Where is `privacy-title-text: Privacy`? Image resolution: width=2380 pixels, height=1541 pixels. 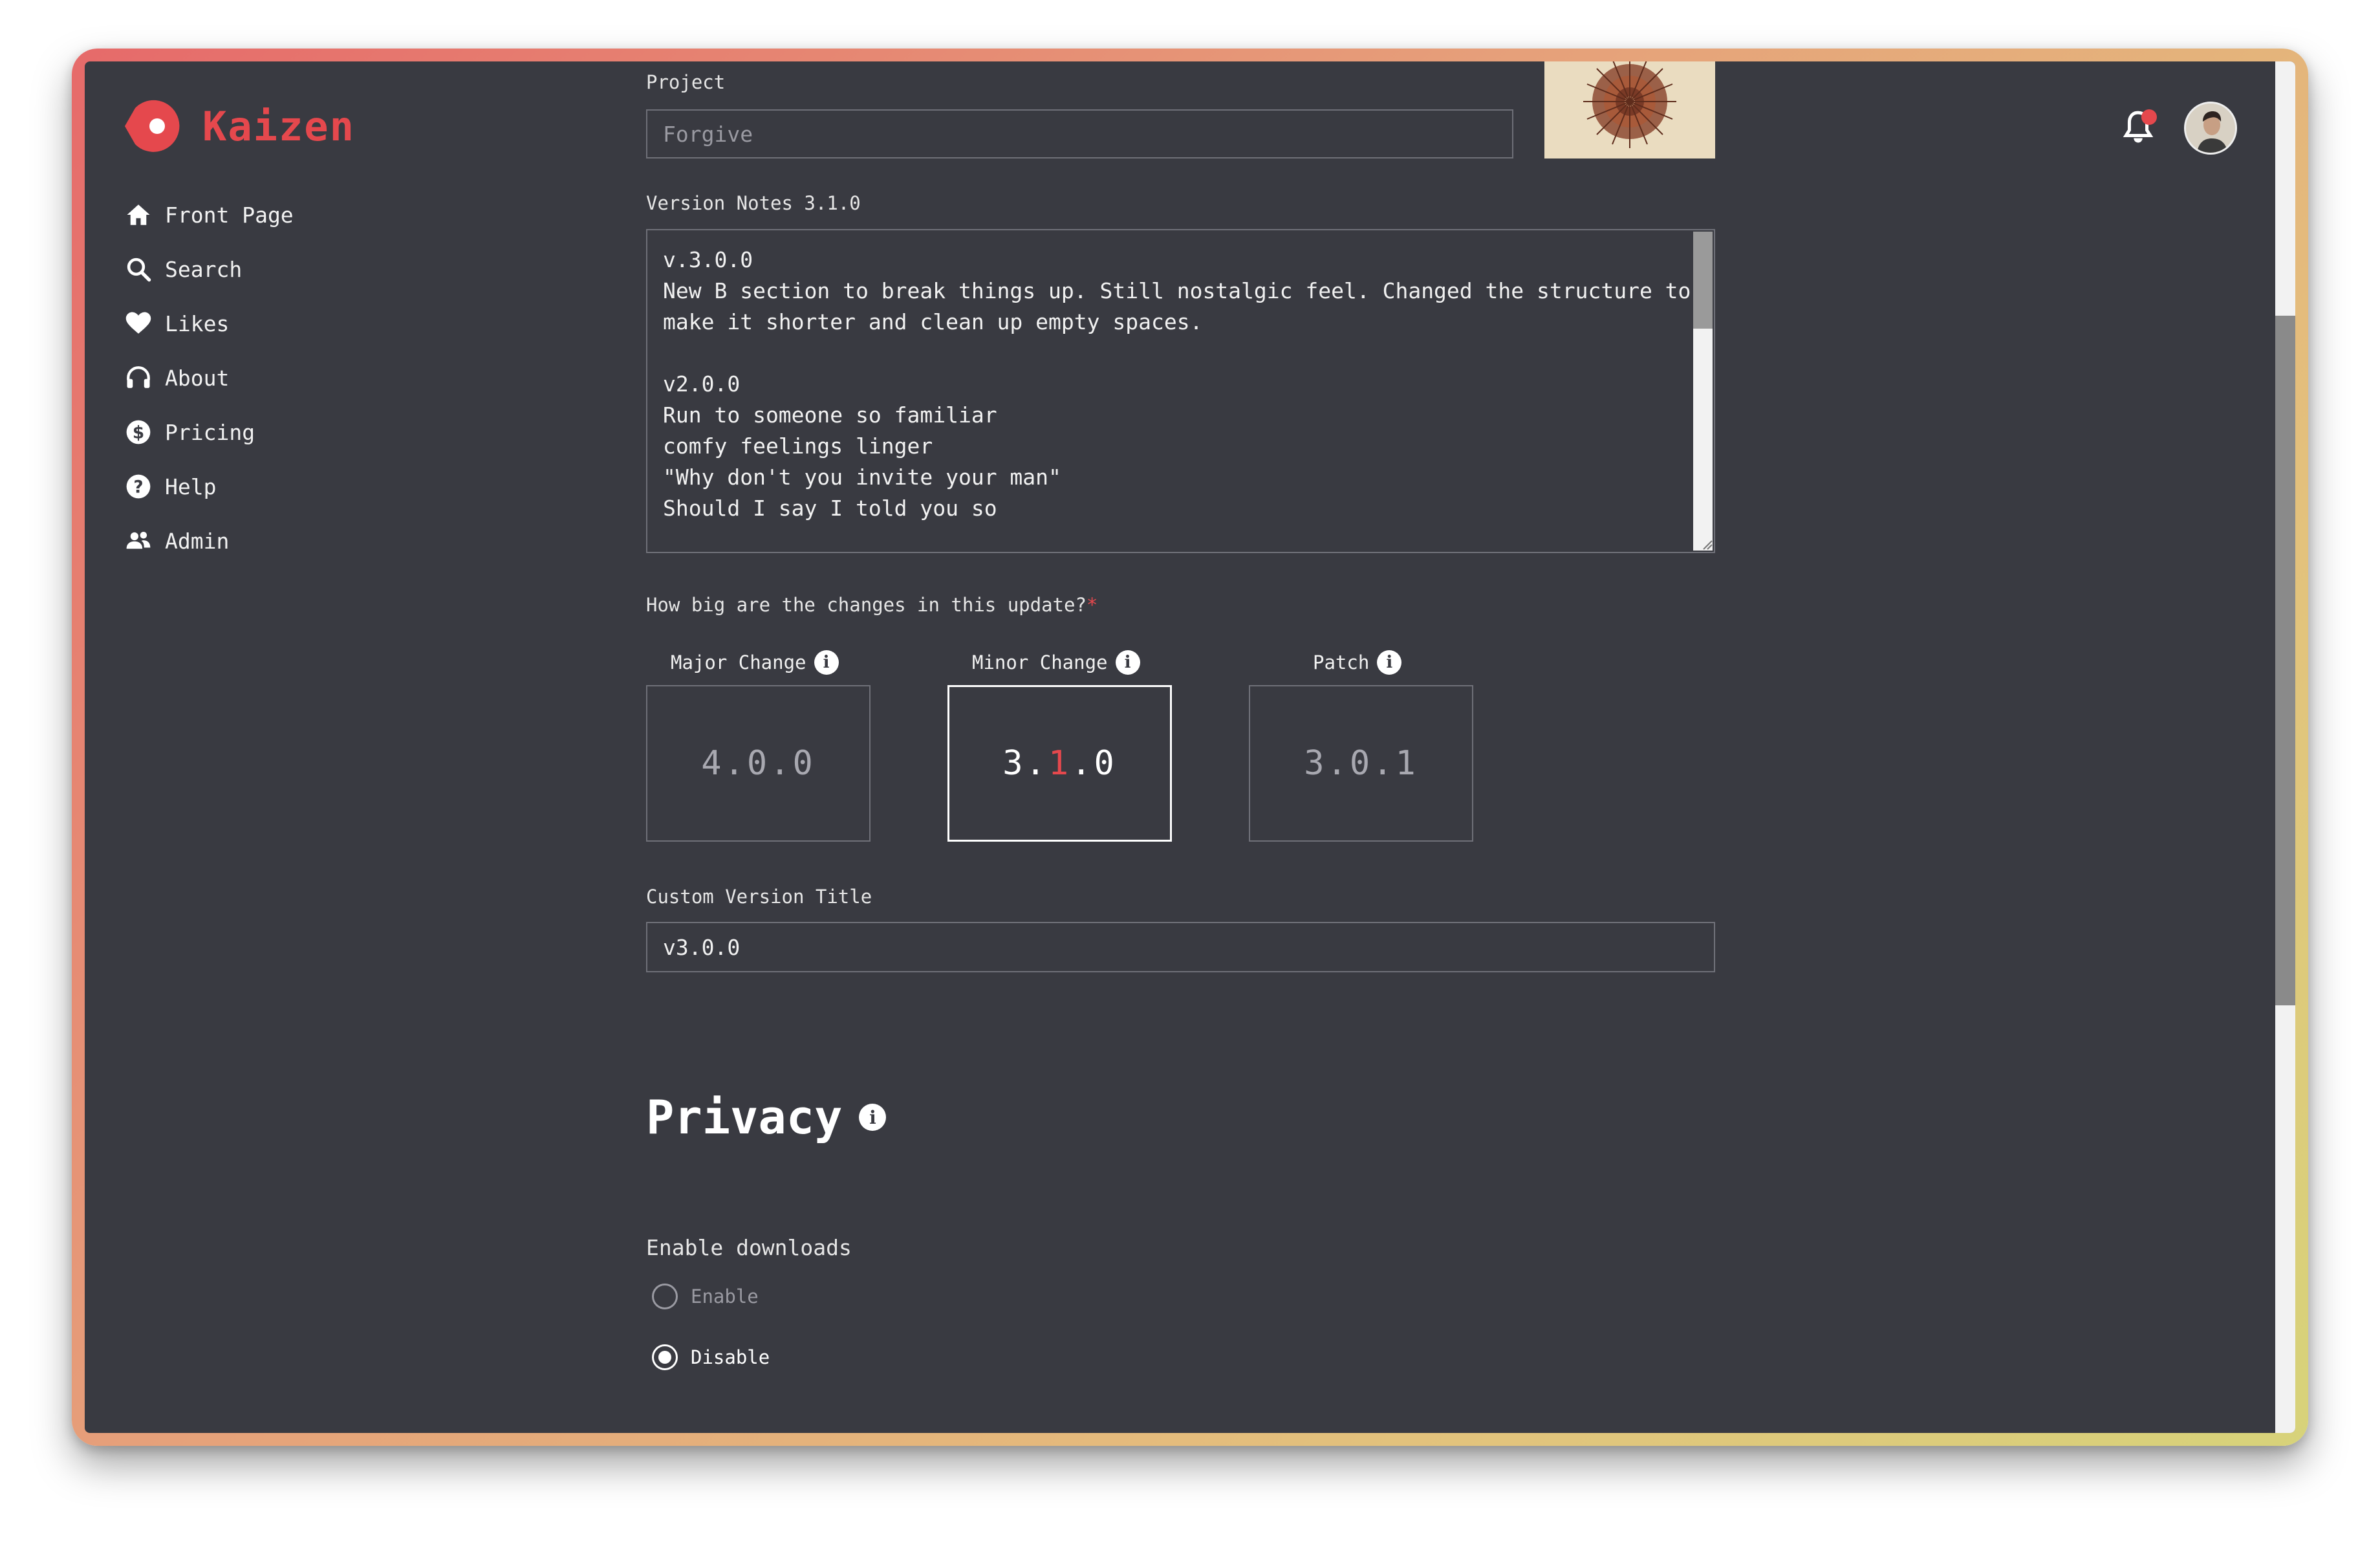
privacy-title-text: Privacy is located at coordinates (744, 1117).